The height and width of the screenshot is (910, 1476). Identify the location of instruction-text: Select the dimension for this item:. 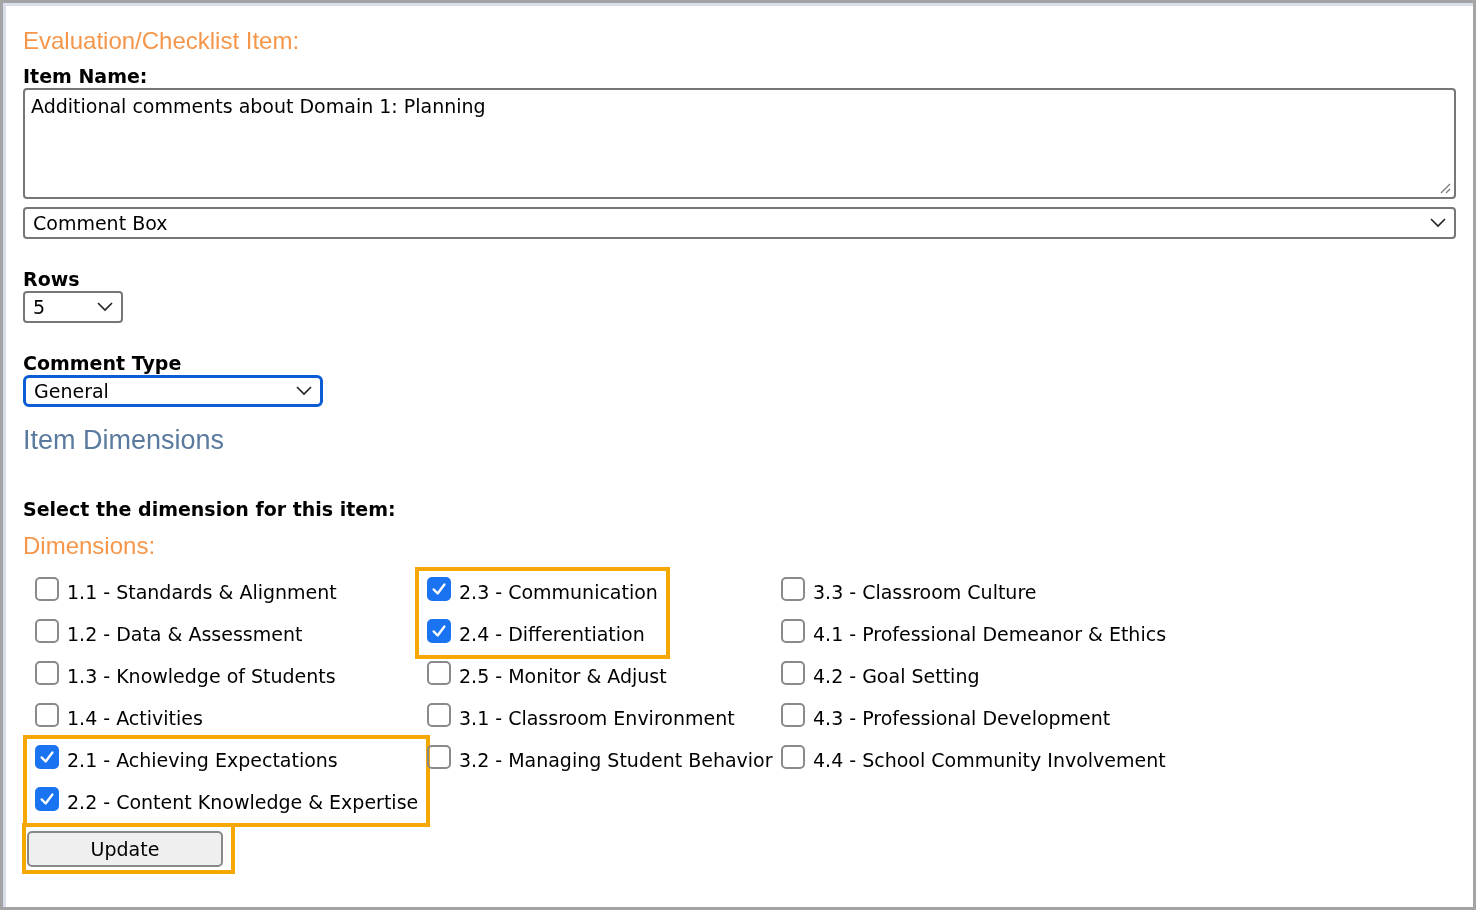
(210, 509).